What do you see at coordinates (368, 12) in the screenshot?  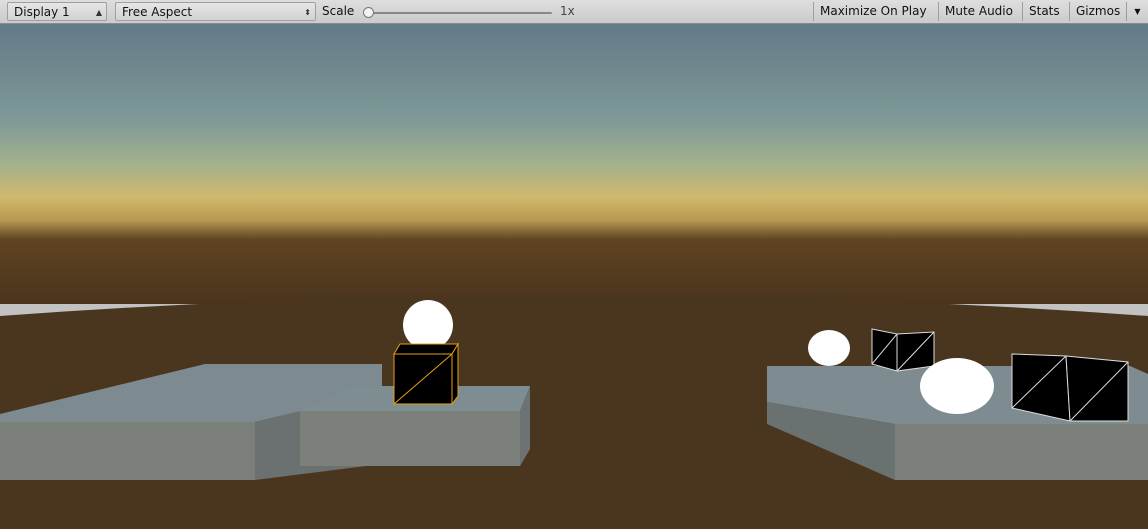 I see `scale-slider-handle` at bounding box center [368, 12].